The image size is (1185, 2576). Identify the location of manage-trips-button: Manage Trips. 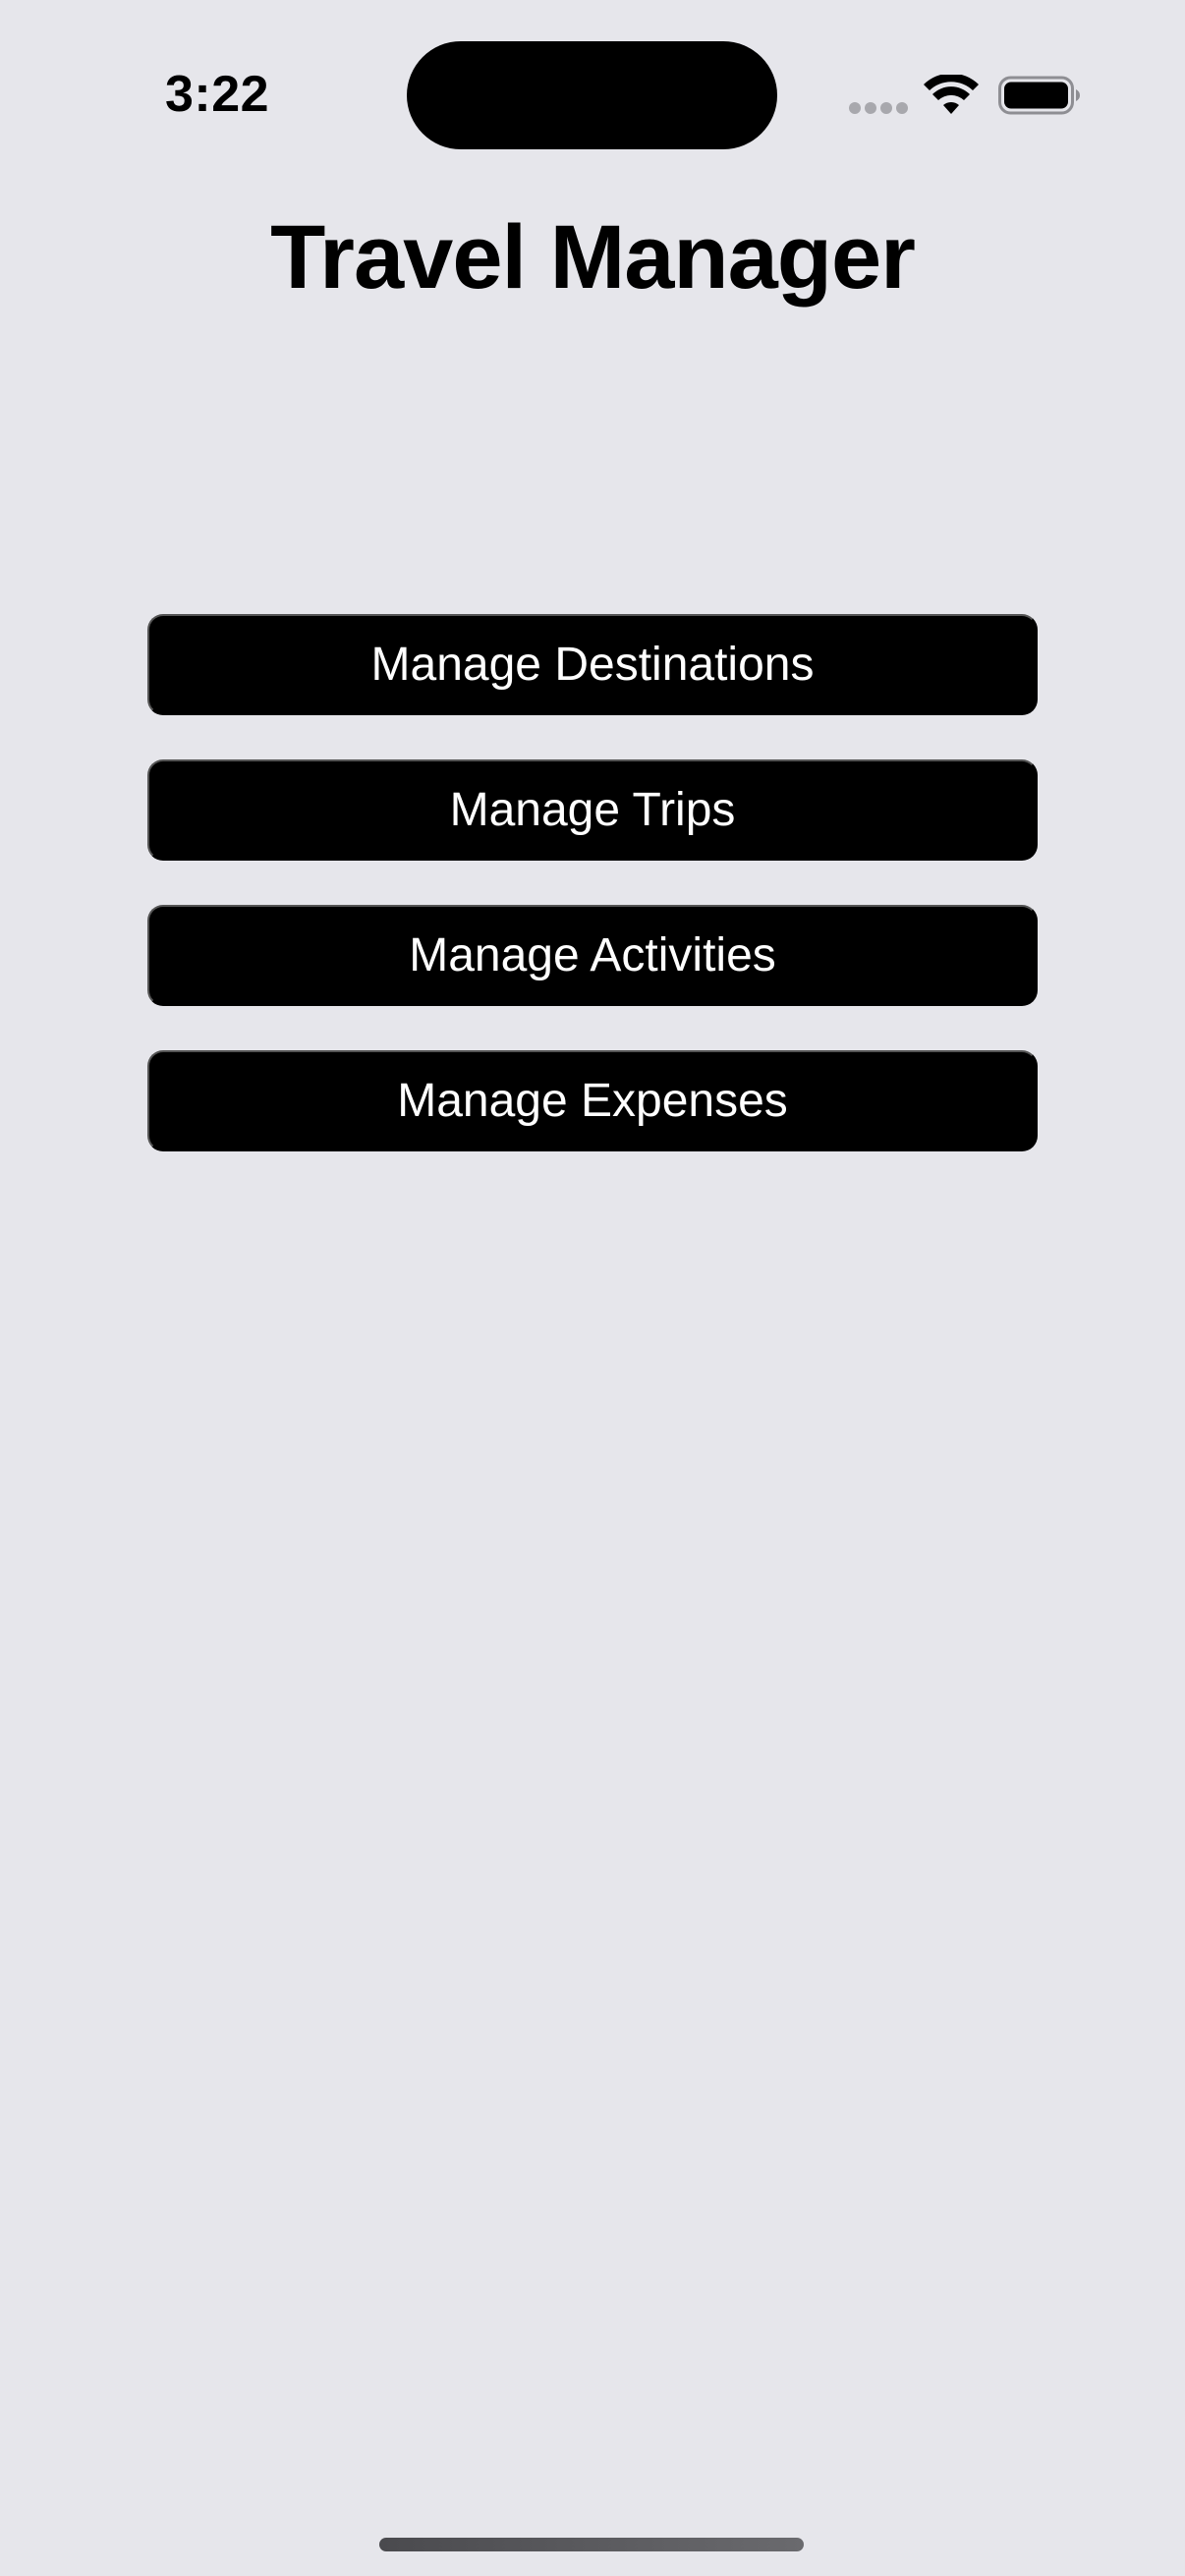
(592, 810).